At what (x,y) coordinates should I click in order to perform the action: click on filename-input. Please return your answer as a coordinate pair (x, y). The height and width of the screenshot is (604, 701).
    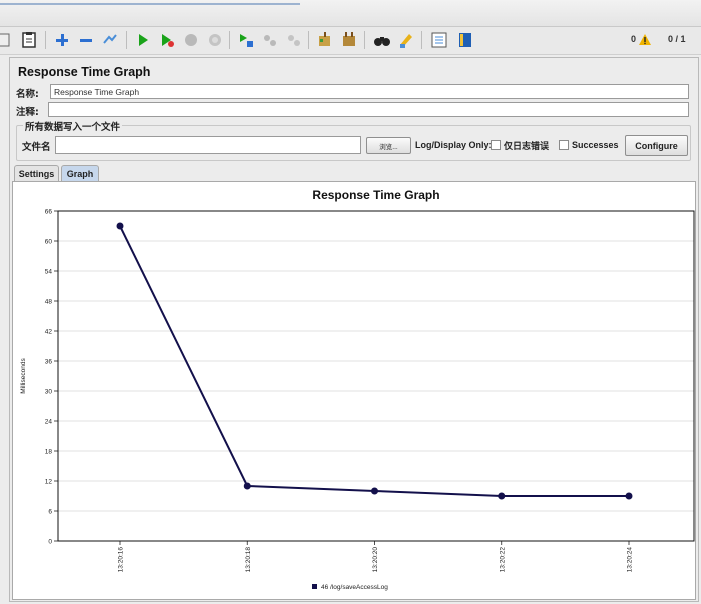
    Looking at the image, I should click on (208, 145).